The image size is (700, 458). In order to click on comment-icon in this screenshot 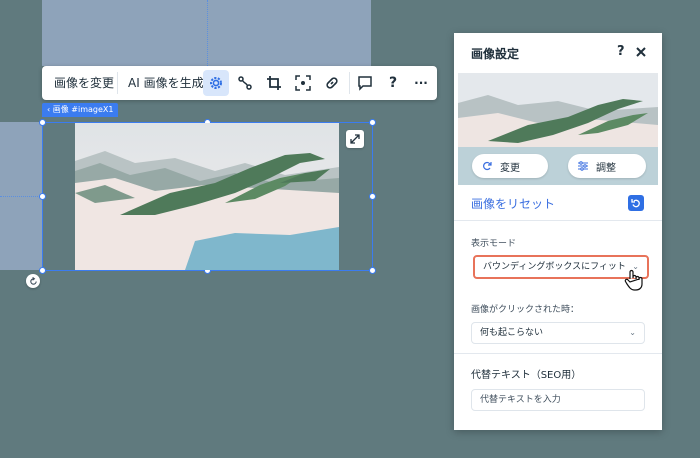, I will do `click(365, 83)`.